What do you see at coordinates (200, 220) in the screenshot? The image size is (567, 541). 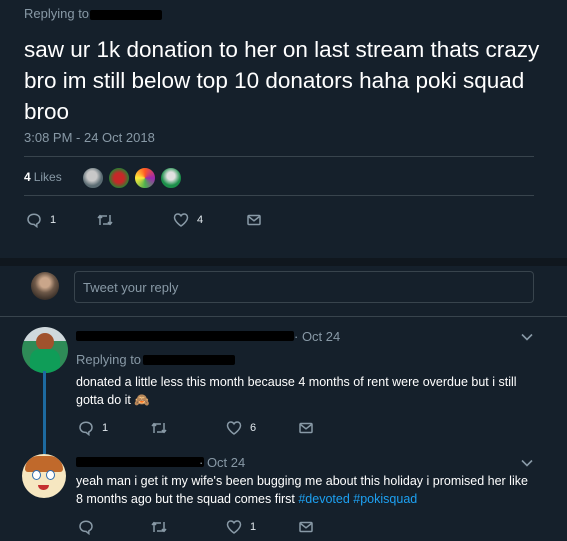 I see `like-count: 4` at bounding box center [200, 220].